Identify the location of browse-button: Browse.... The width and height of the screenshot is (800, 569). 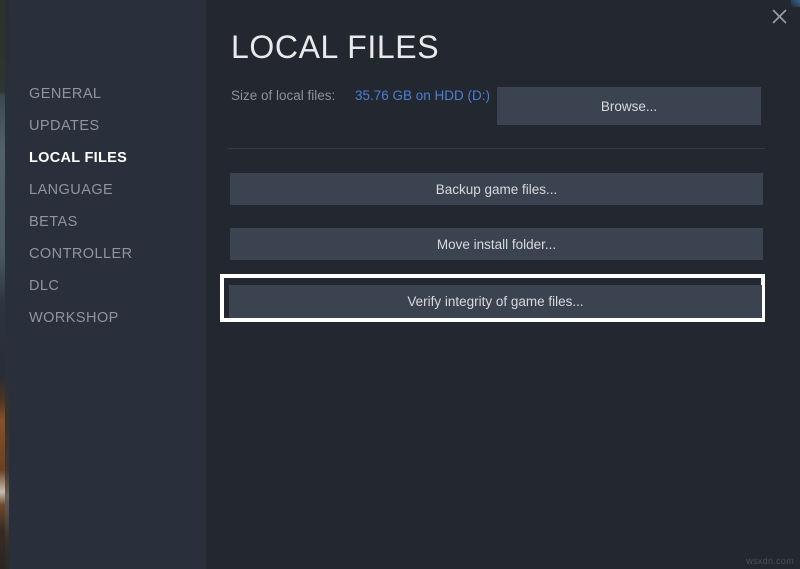
(629, 106).